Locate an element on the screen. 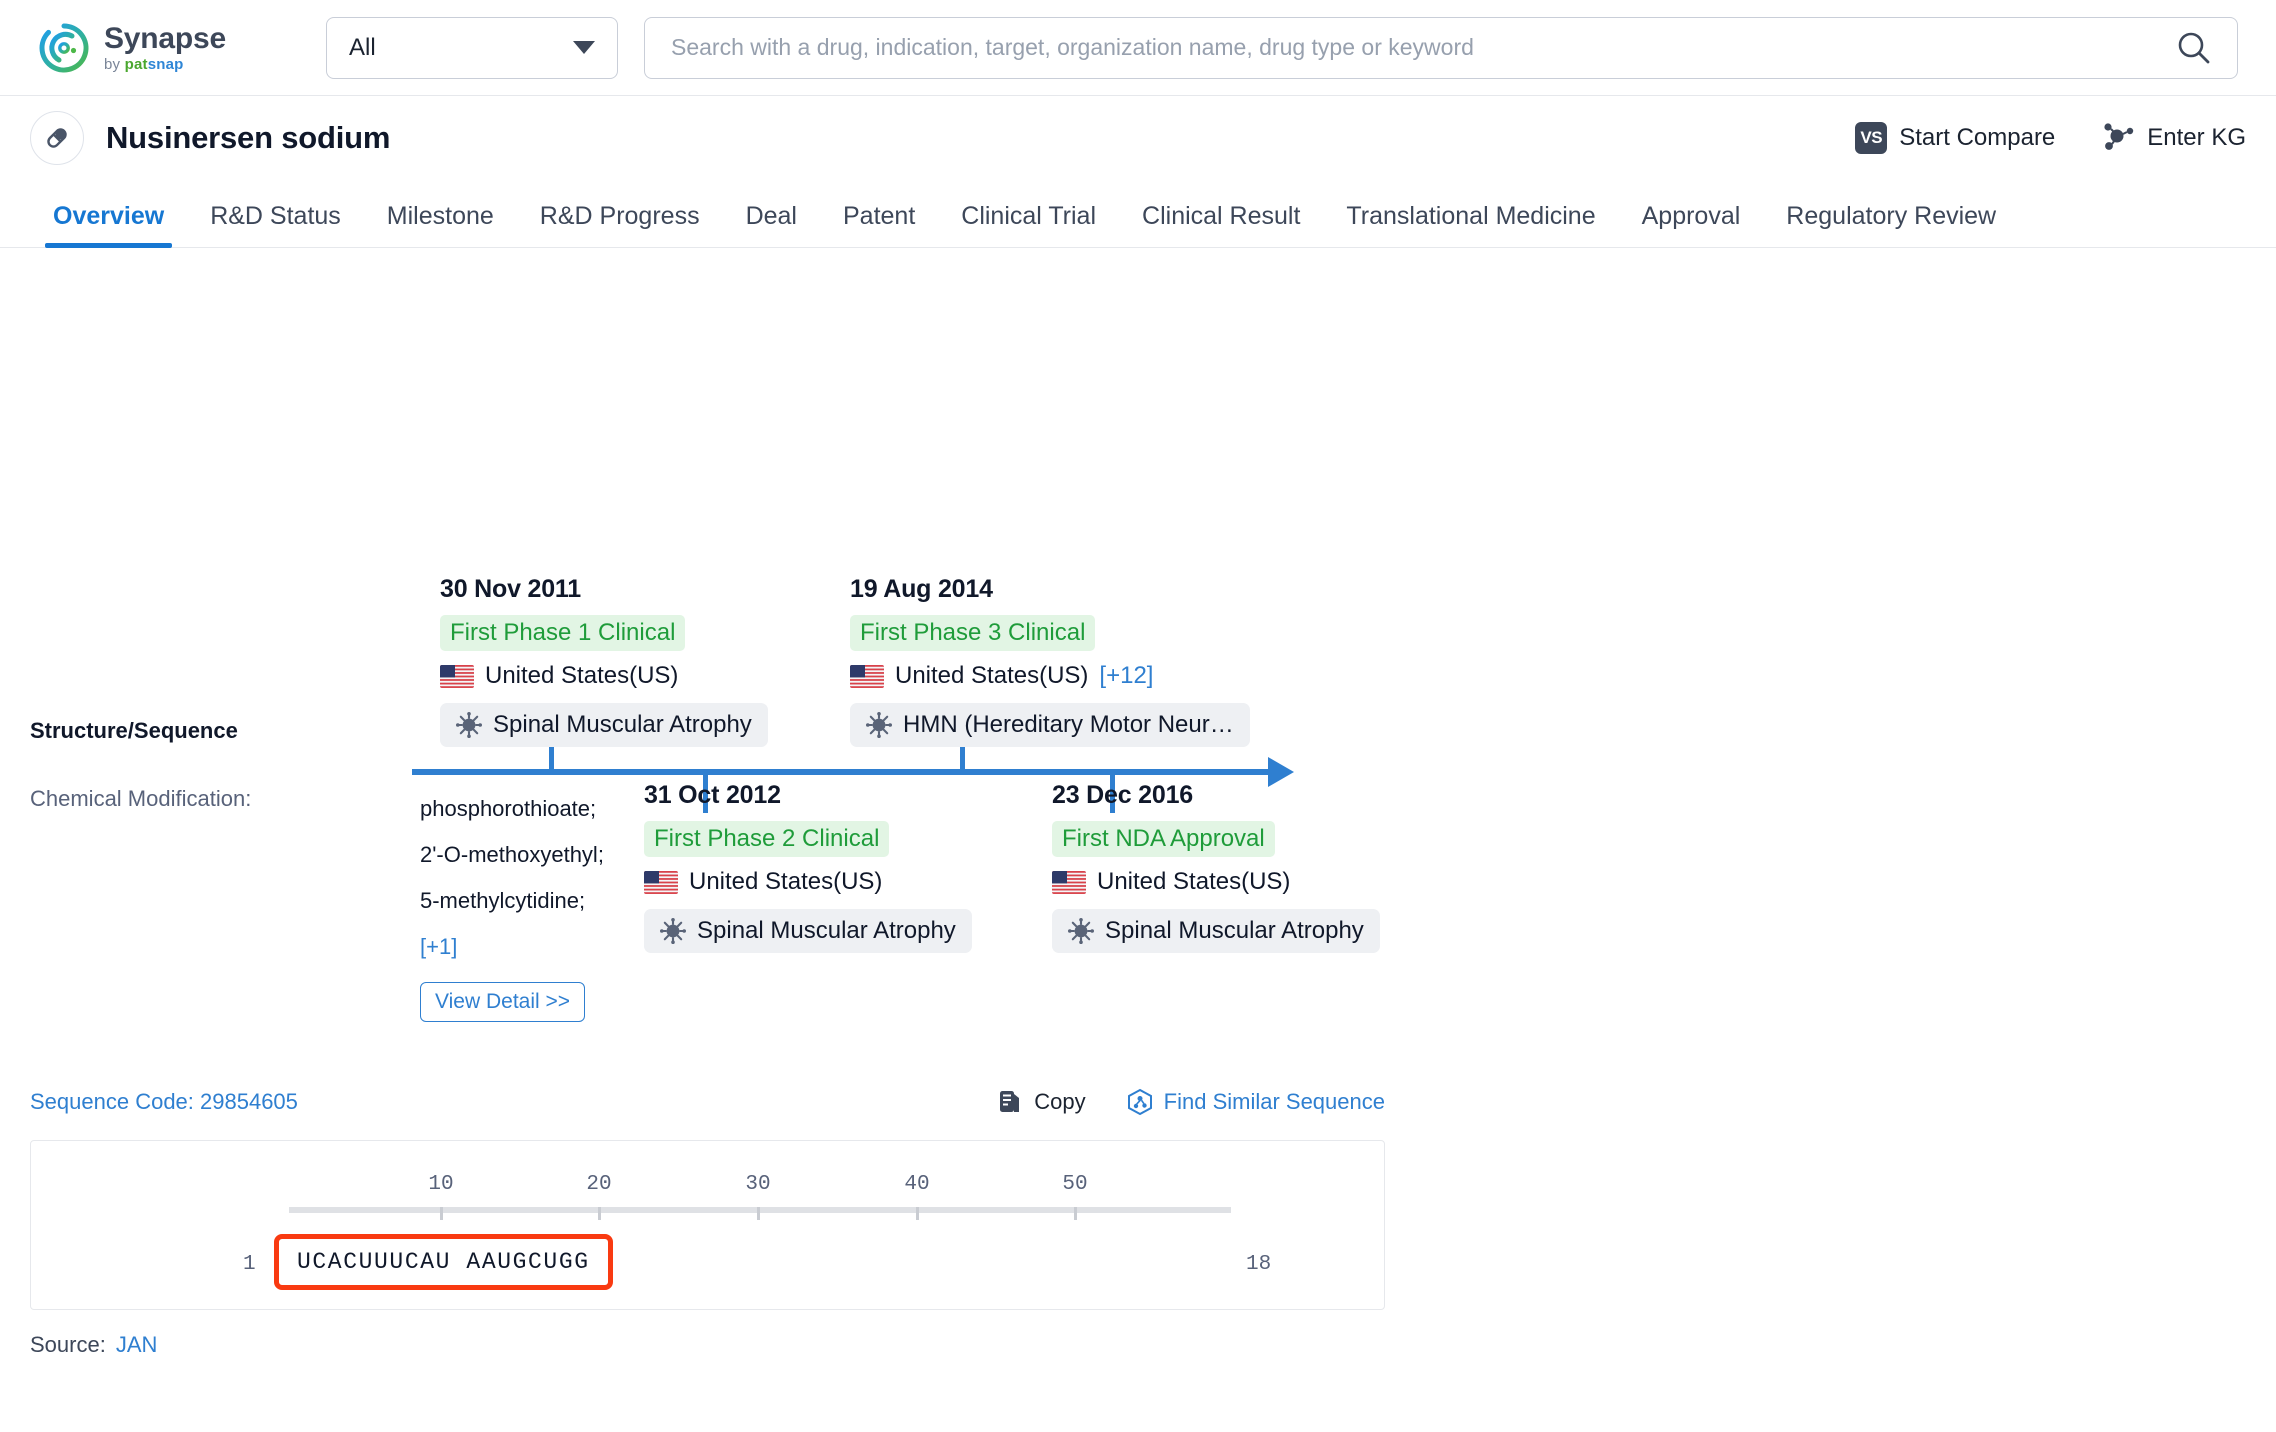  copy-icon is located at coordinates (1010, 1102).